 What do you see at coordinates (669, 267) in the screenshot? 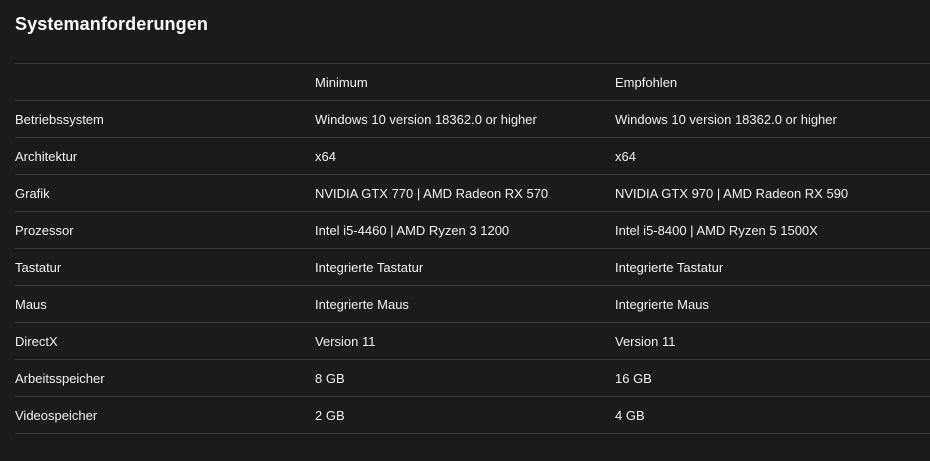
I see `row-recommended-value: Integrierte Tastatur` at bounding box center [669, 267].